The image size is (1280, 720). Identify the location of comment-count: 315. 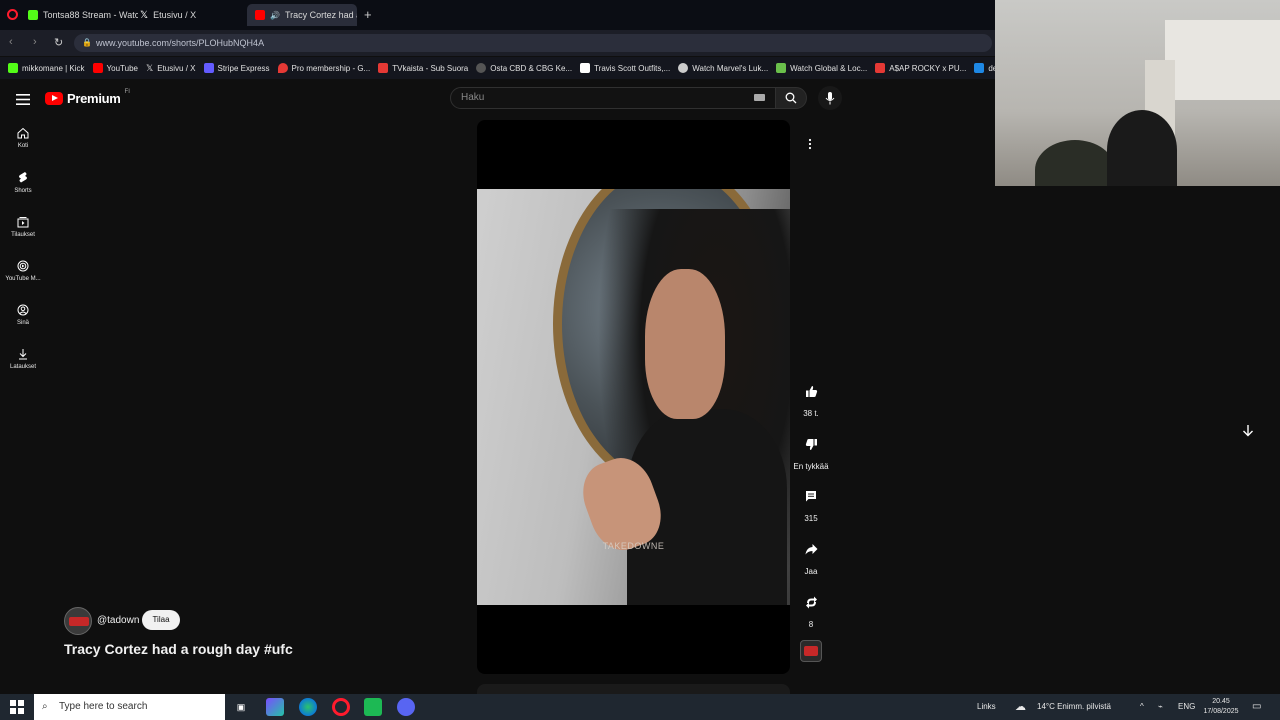
(811, 518).